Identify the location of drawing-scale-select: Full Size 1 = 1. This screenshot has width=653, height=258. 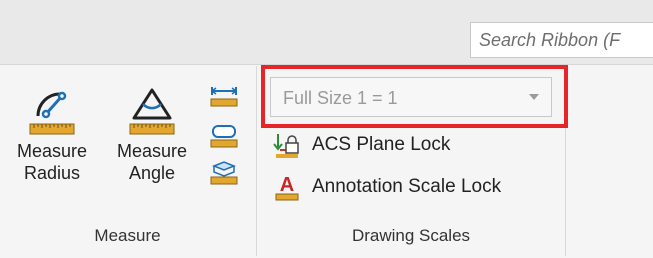
(411, 97).